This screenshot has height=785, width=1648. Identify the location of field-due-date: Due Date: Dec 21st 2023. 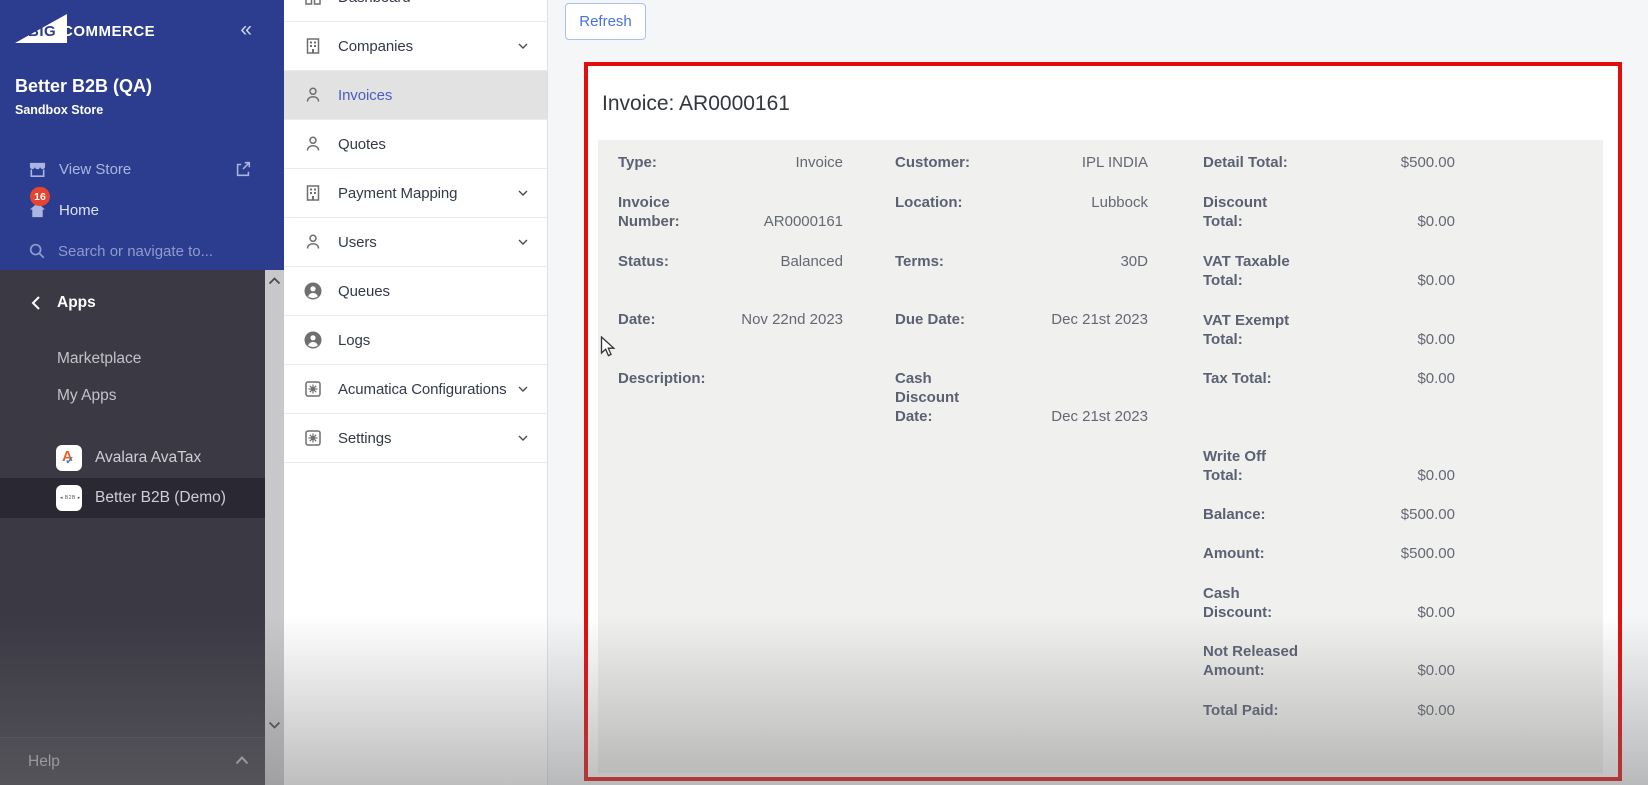
(1021, 319).